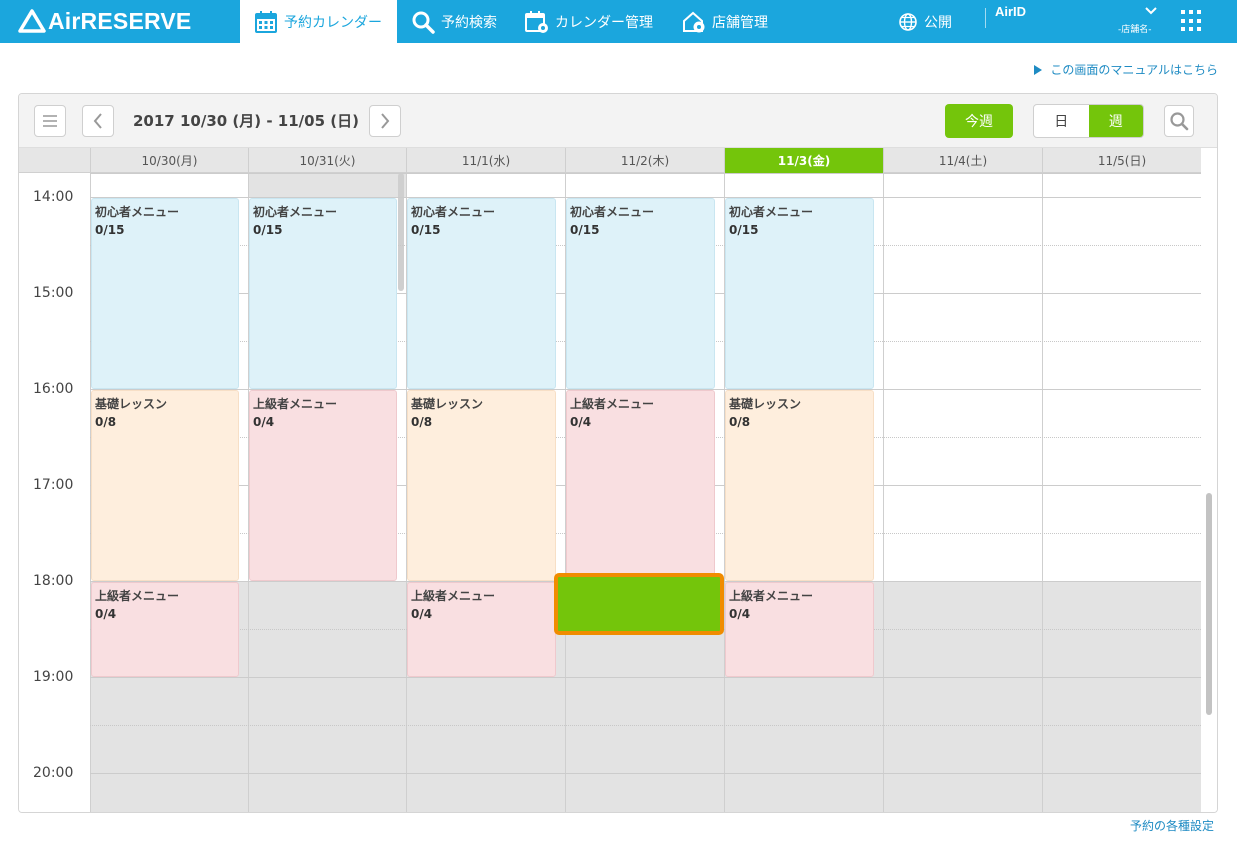 The image size is (1237, 844). Describe the element at coordinates (385, 121) in the screenshot. I see `next-week-button` at that location.